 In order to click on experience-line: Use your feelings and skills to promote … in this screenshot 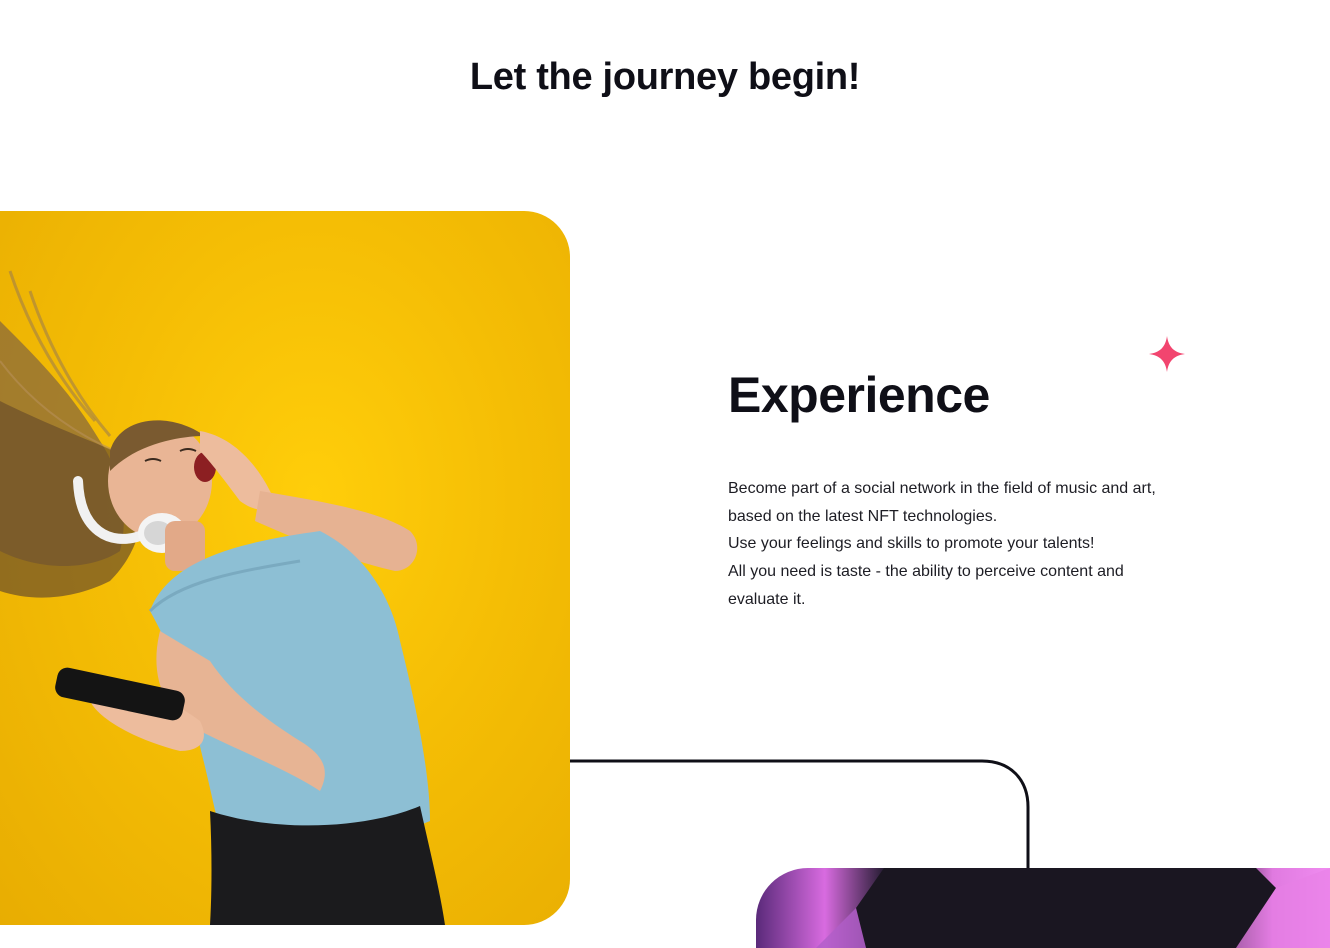, I will do `click(911, 544)`.